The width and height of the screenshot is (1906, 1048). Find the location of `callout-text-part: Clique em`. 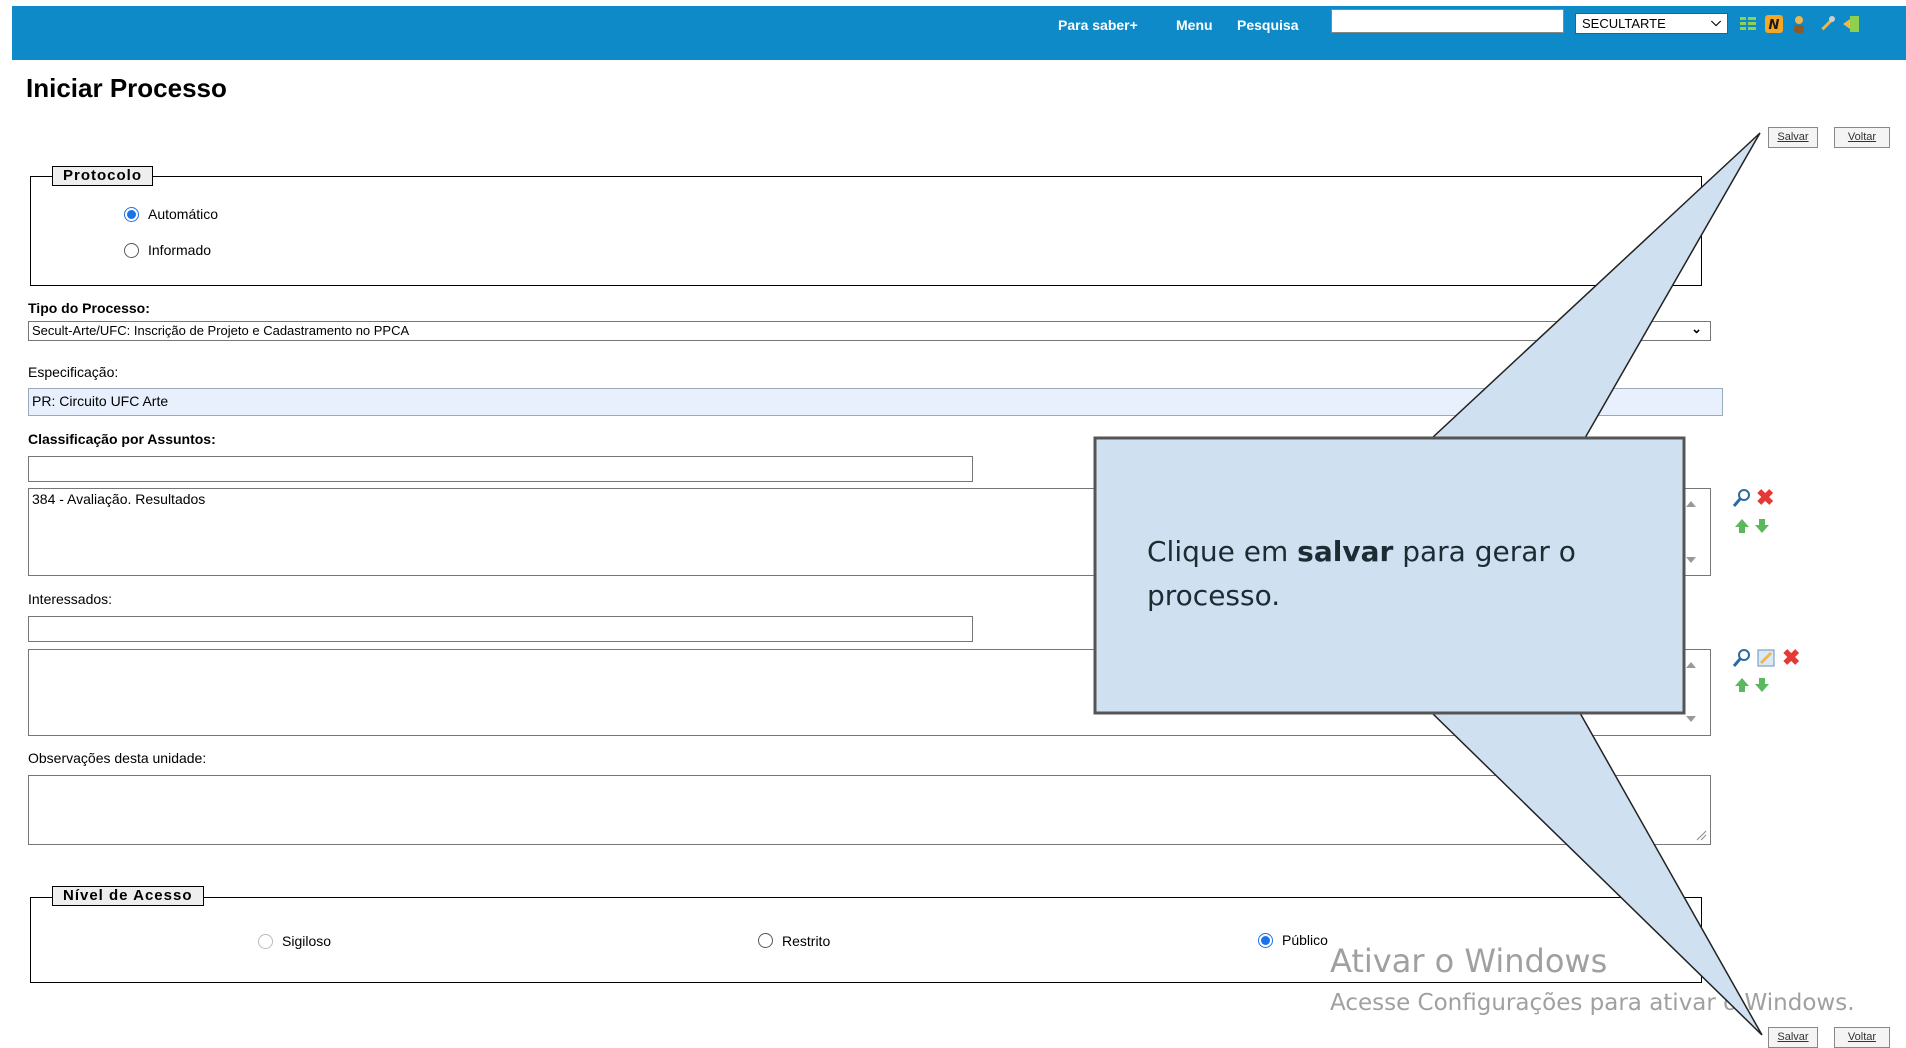

callout-text-part: Clique em is located at coordinates (1222, 551).